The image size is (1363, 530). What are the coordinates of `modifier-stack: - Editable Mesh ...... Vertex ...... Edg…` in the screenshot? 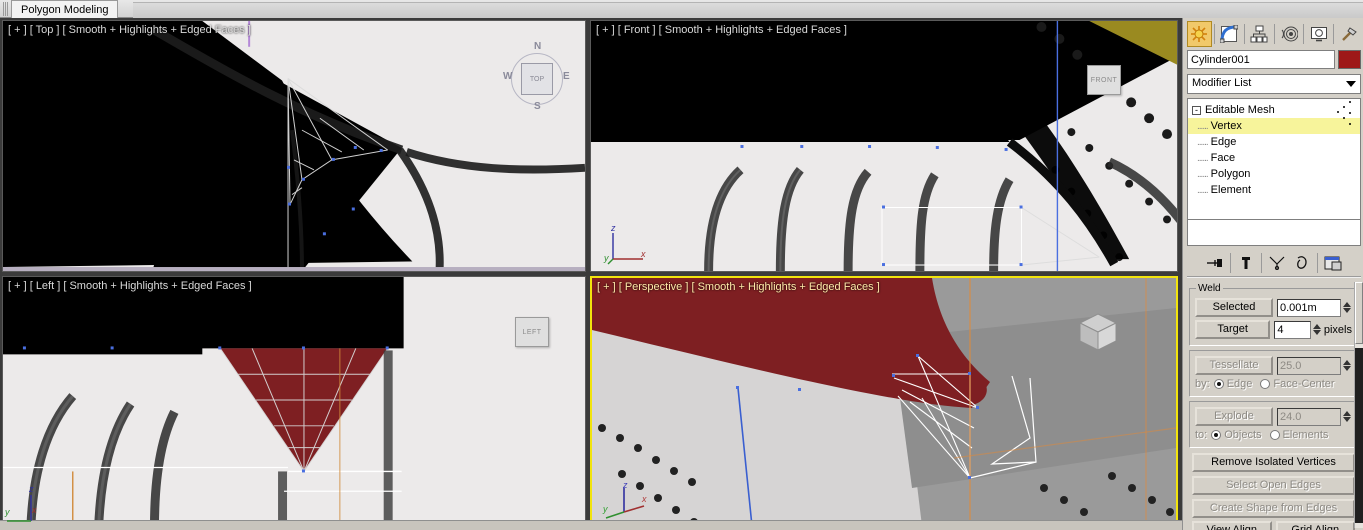 It's located at (1274, 159).